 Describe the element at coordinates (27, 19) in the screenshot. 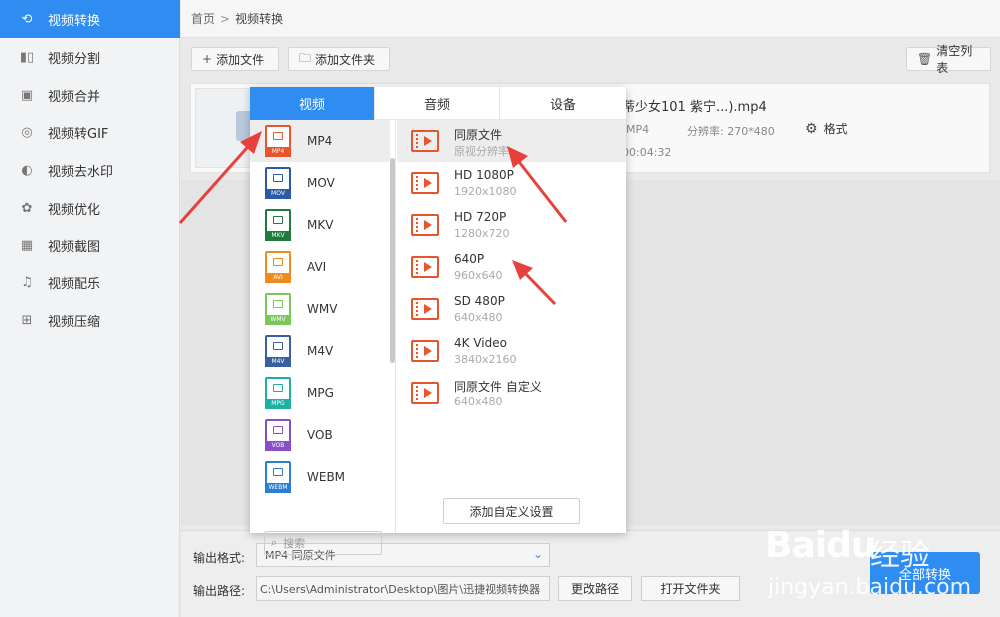

I see `convert-icon: ⟲` at that location.